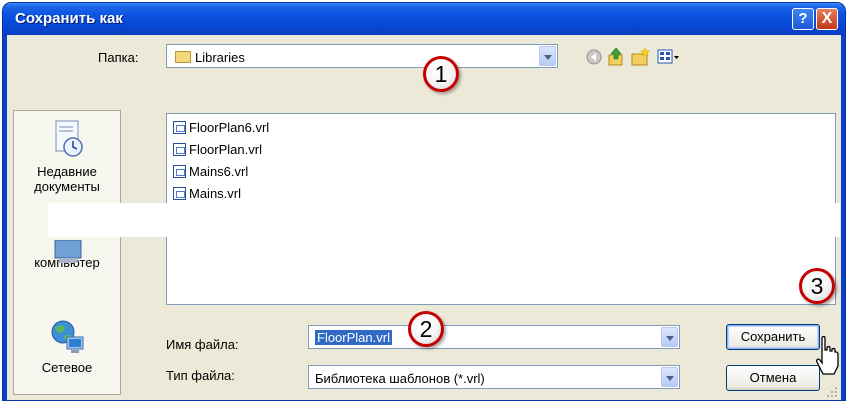  What do you see at coordinates (641, 56) in the screenshot?
I see `new-folder-icon` at bounding box center [641, 56].